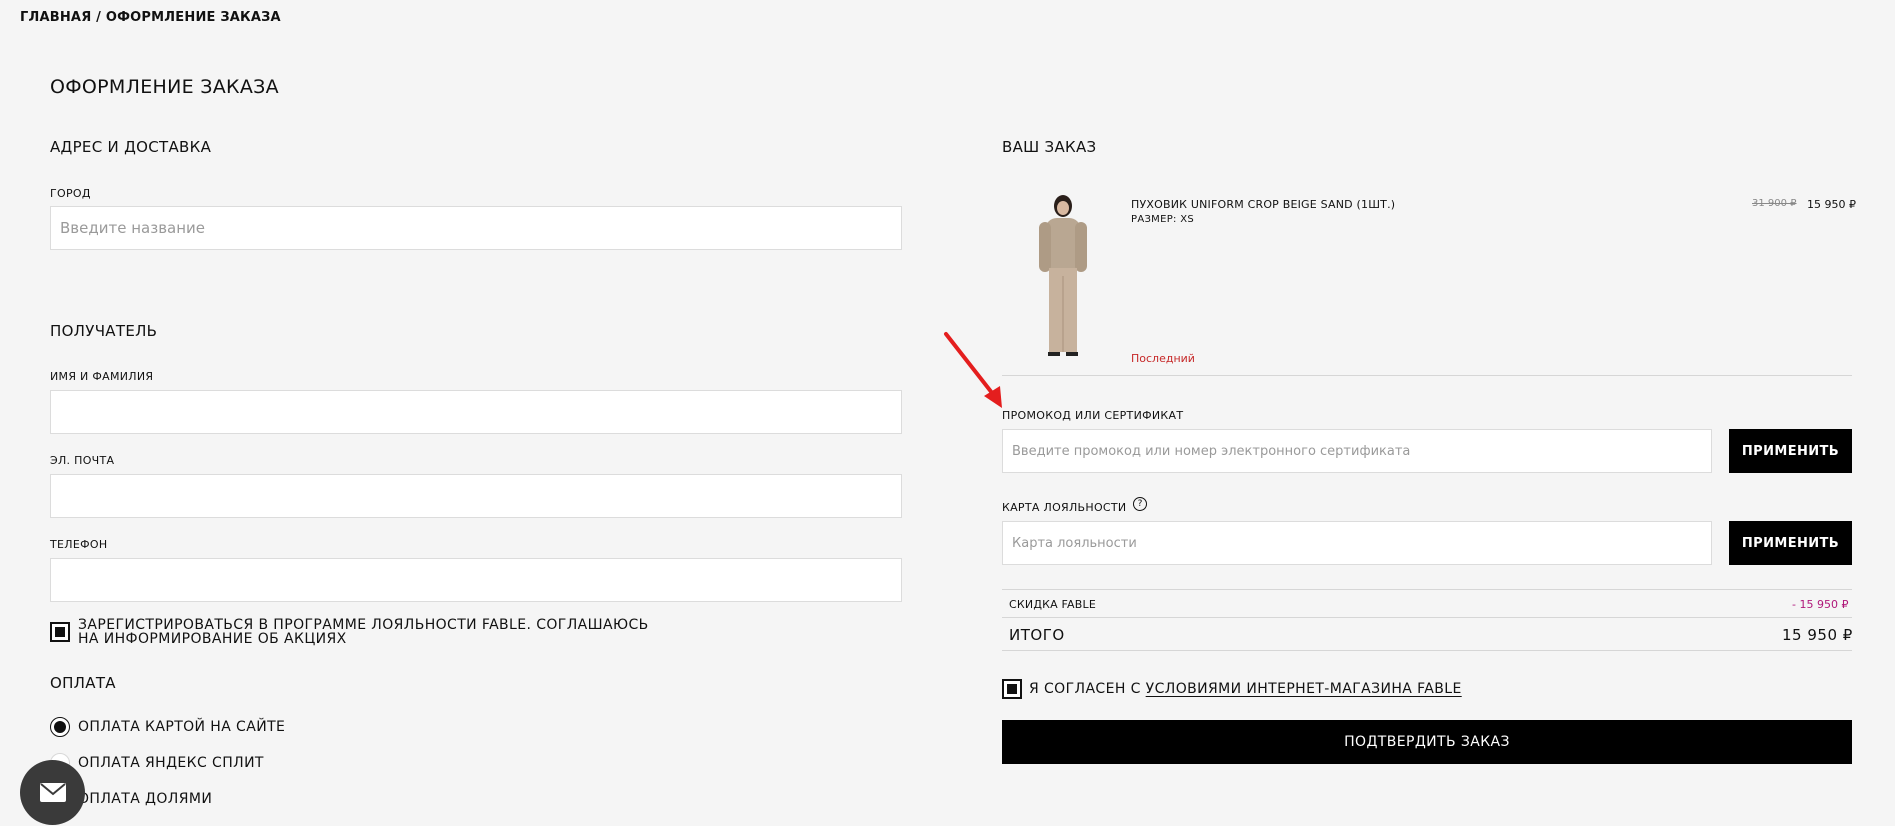  Describe the element at coordinates (164, 87) in the screenshot. I see `page-title: ОФОРМЛЕНИЕ ЗАКАЗА` at that location.